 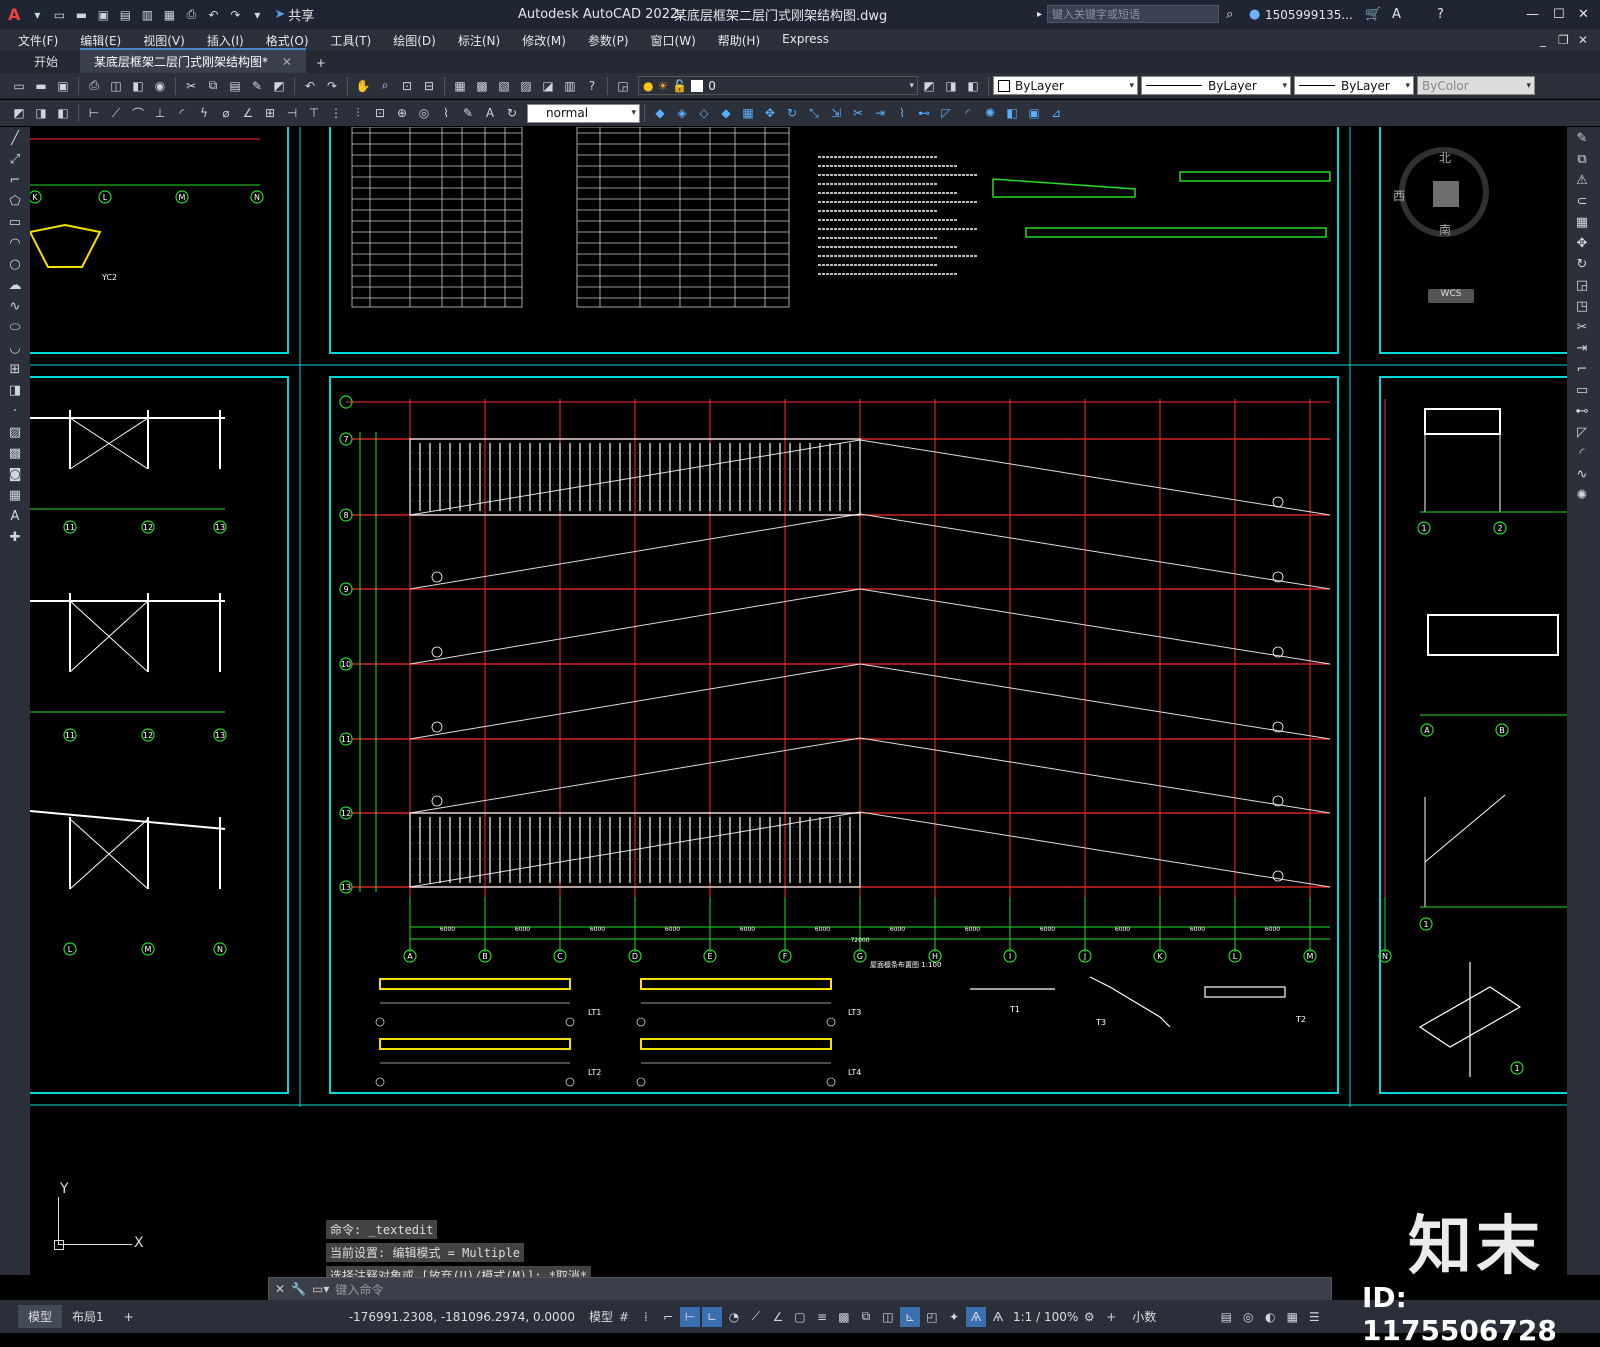 What do you see at coordinates (1039, 14) in the screenshot?
I see `search-arrow-icon: ▸` at bounding box center [1039, 14].